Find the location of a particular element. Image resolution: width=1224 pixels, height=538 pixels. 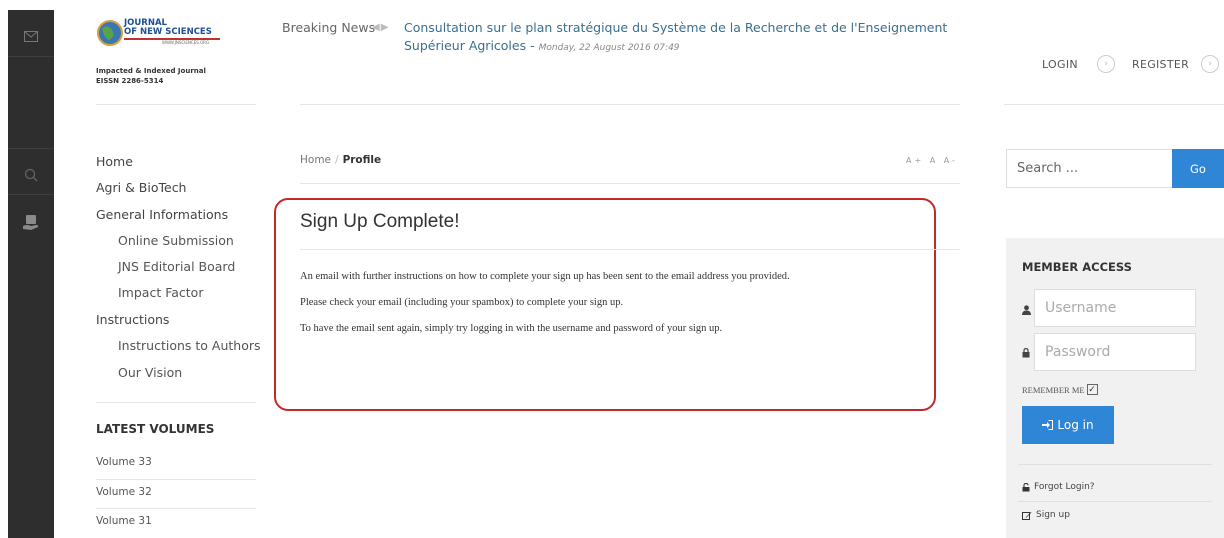

nav-instructions: Instructions is located at coordinates (132, 319).